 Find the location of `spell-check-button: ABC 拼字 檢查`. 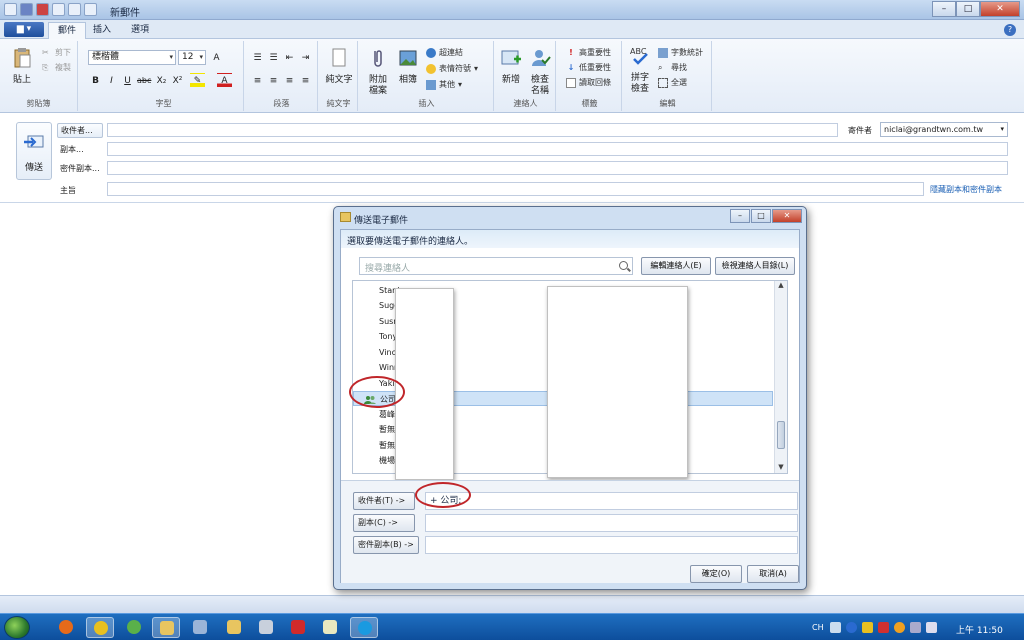

spell-check-button: ABC 拼字 檢查 is located at coordinates (640, 70).